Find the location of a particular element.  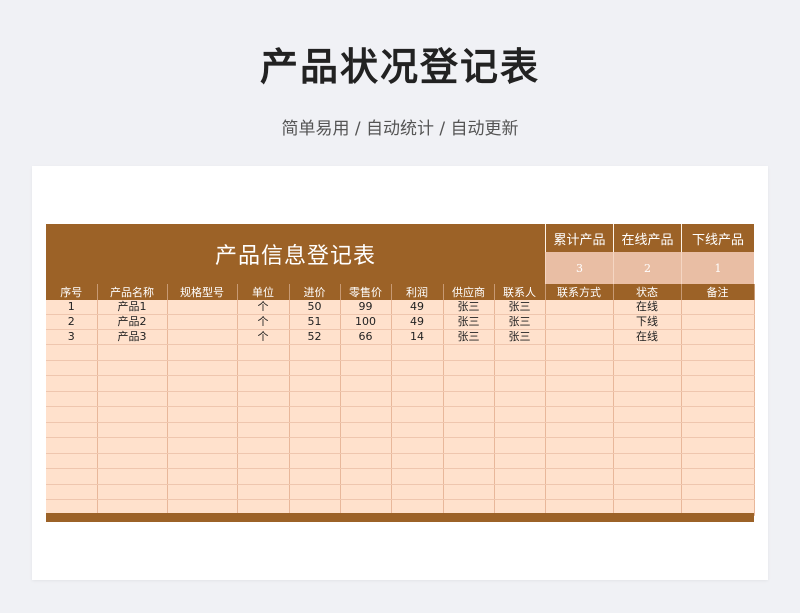

stat-offline-value: 1 is located at coordinates (717, 268).